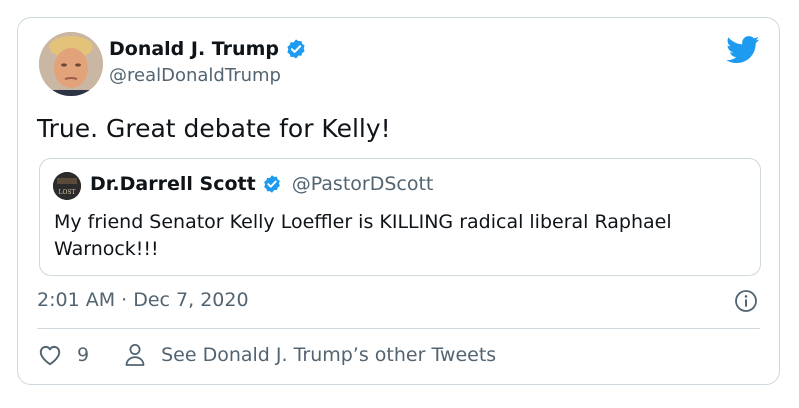 This screenshot has height=408, width=799. I want to click on action-bar: 9 See Donald J. Trump’s other Tweets, so click(266, 355).